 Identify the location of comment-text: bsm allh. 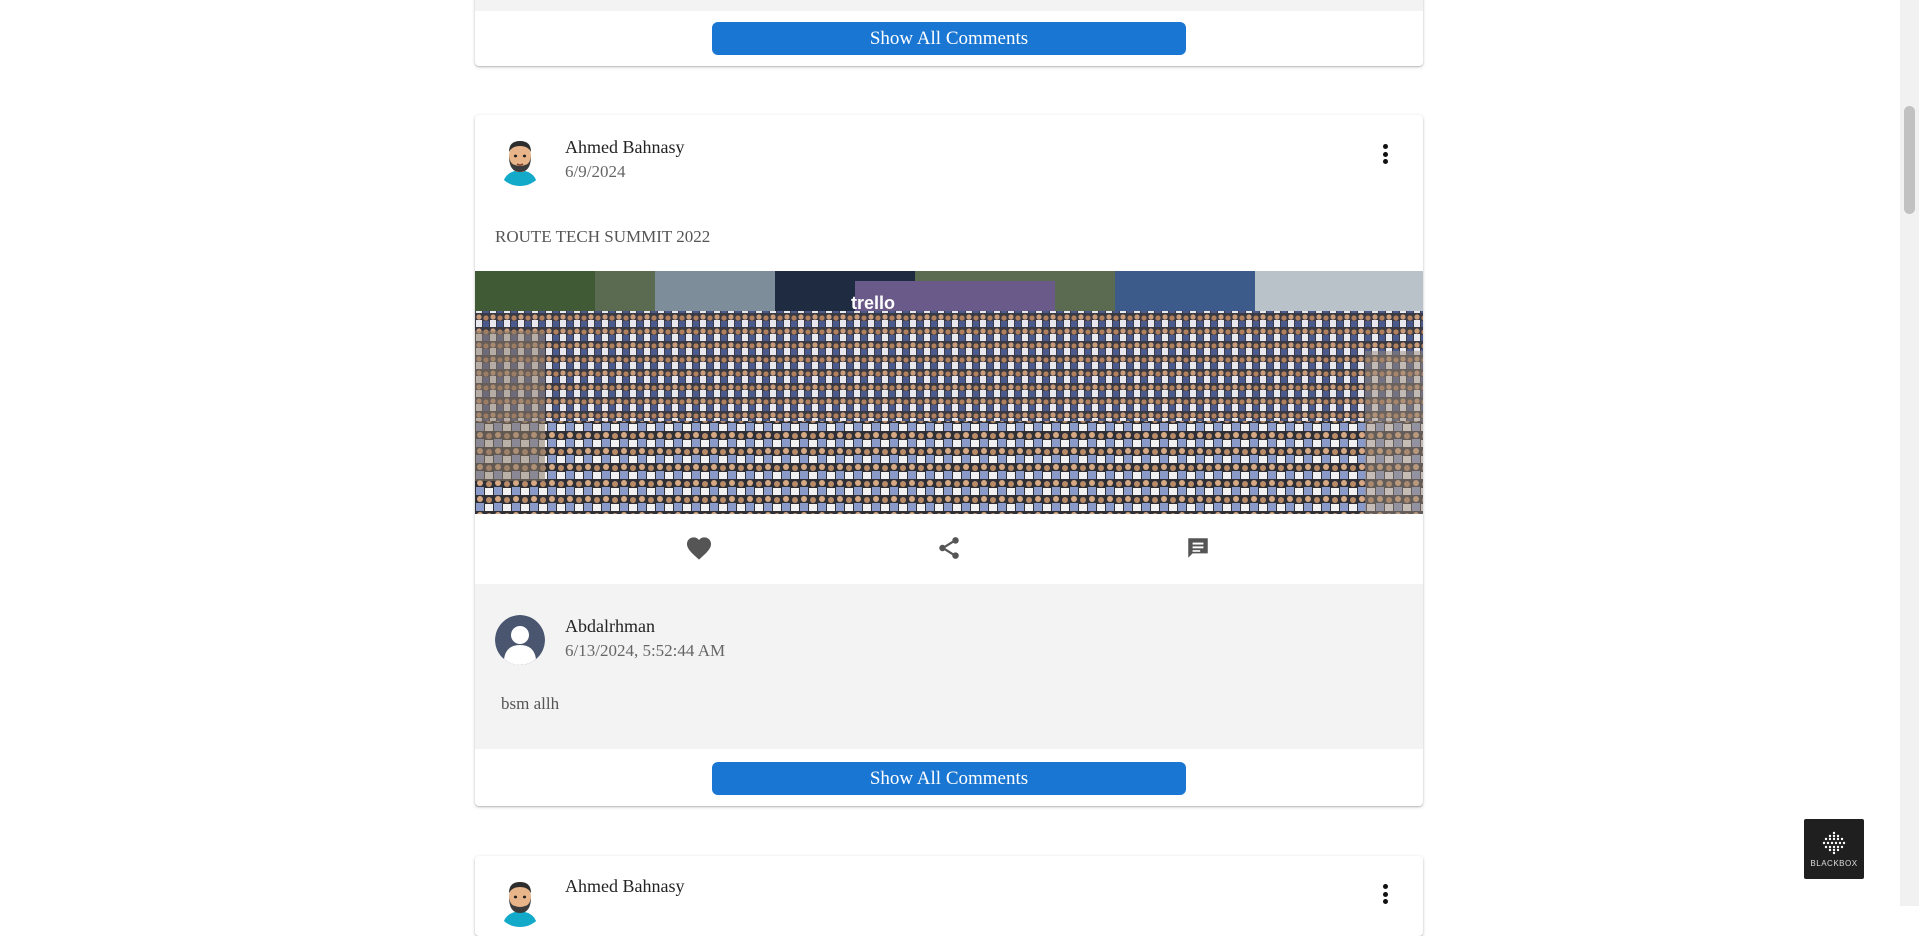
(530, 703).